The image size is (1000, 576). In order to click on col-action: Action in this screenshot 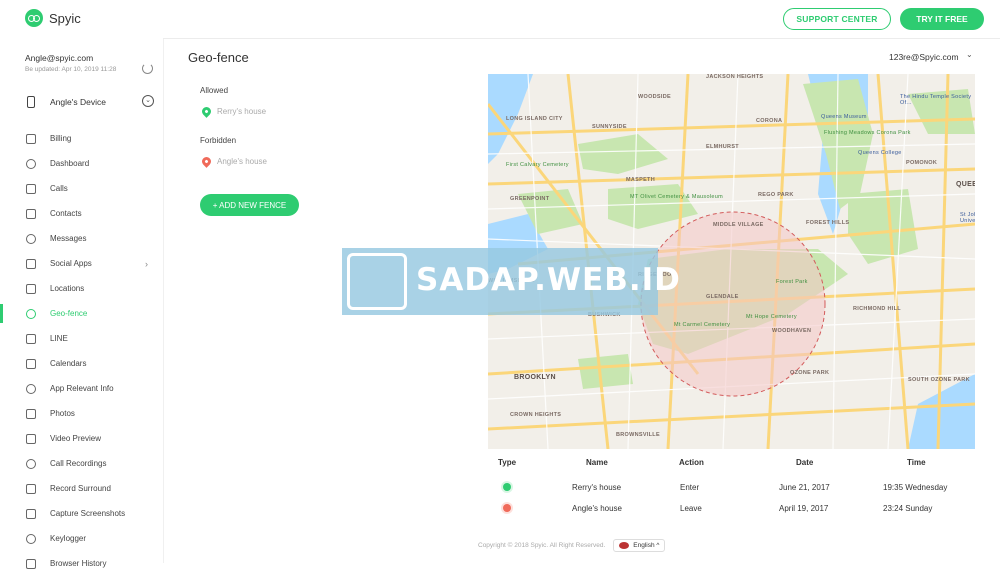, I will do `click(691, 462)`.